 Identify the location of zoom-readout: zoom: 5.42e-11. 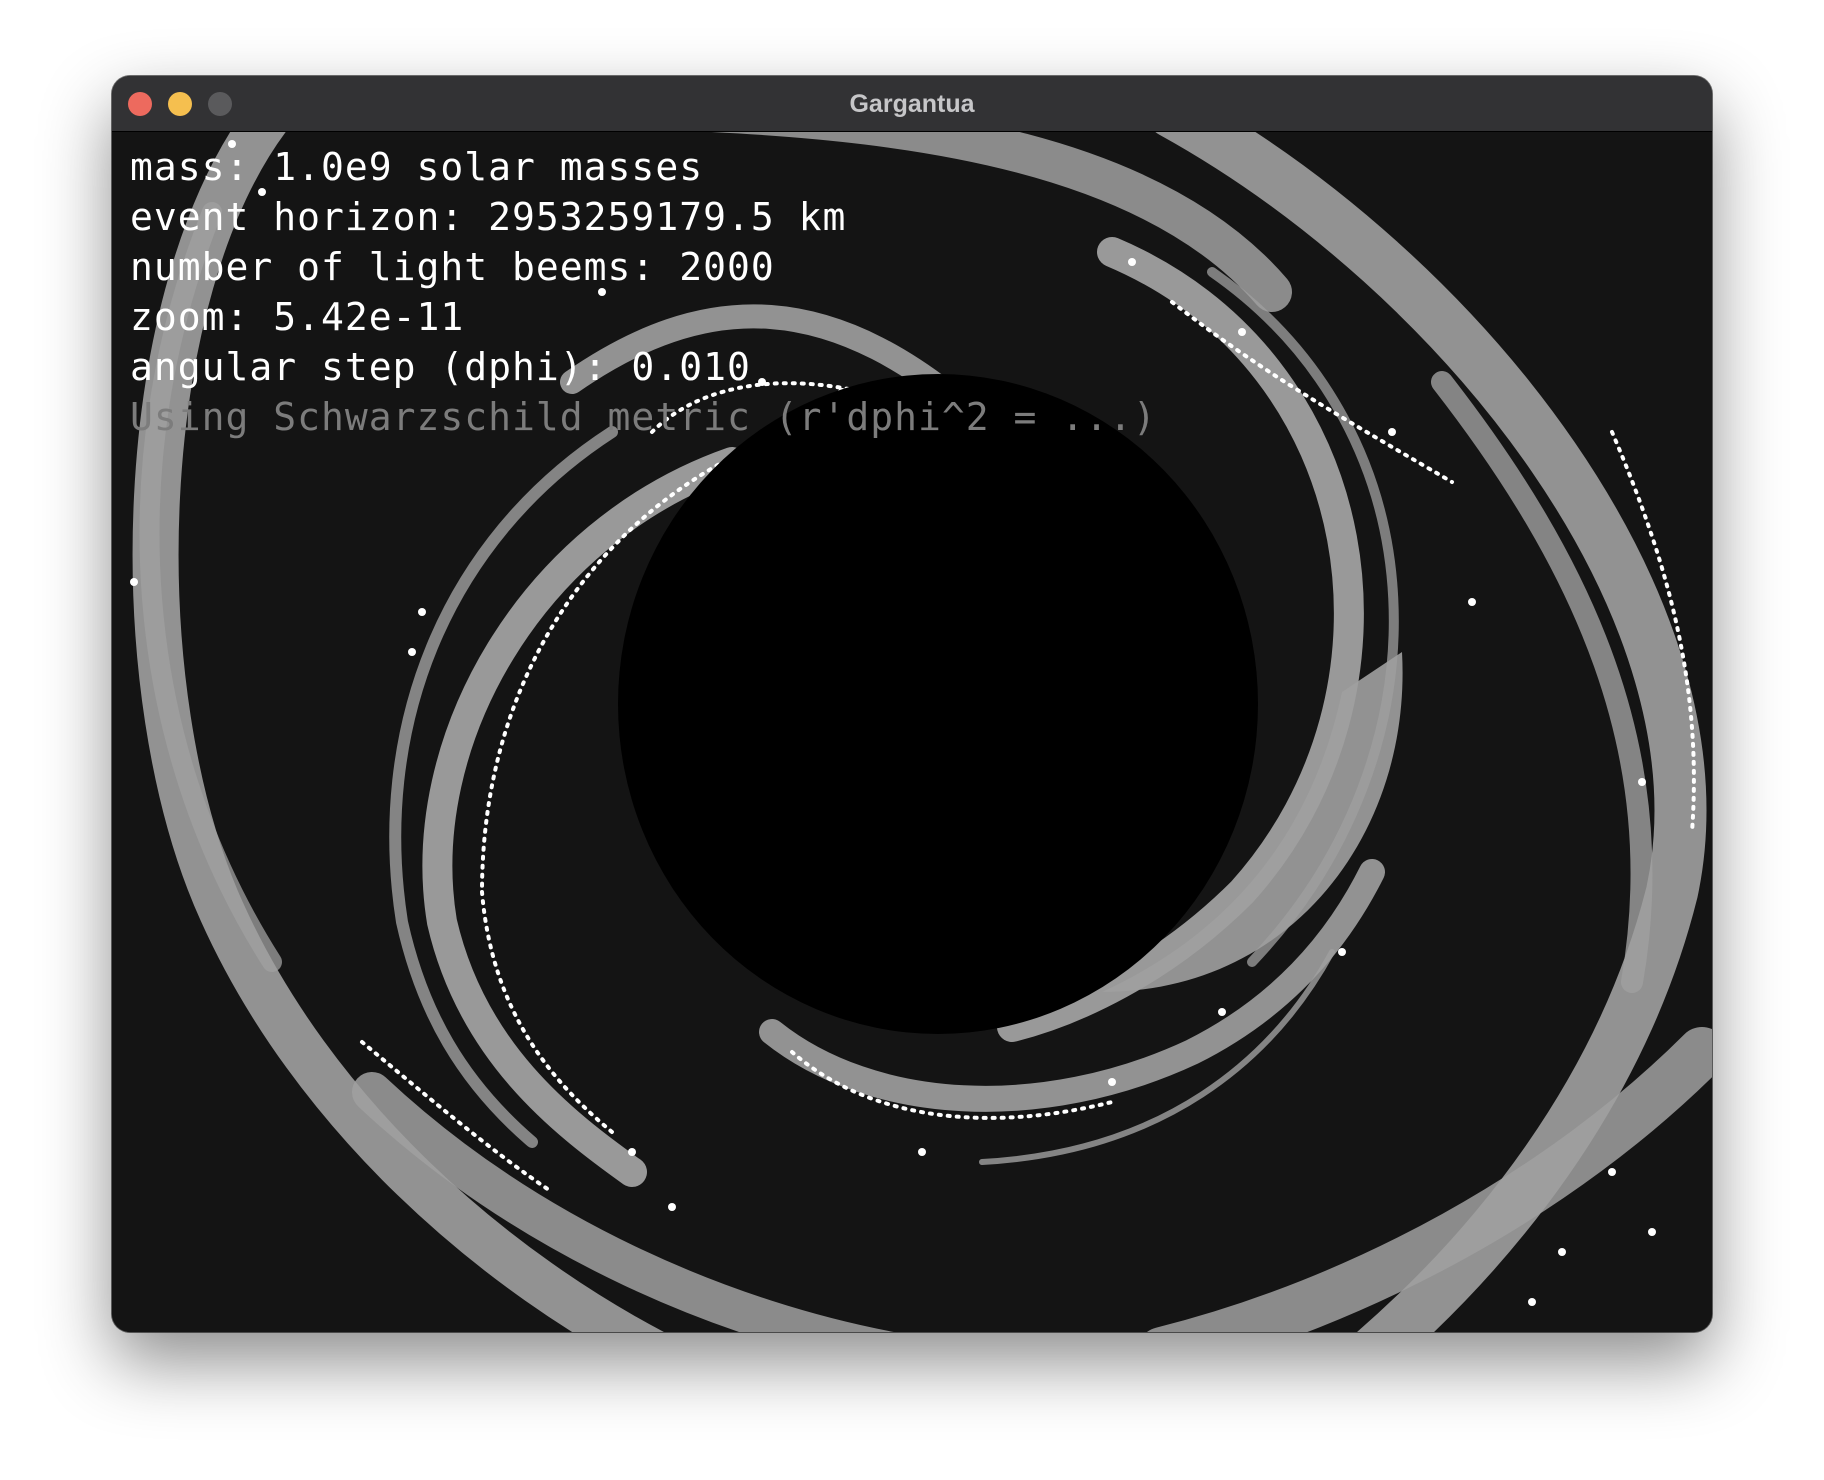
(297, 317).